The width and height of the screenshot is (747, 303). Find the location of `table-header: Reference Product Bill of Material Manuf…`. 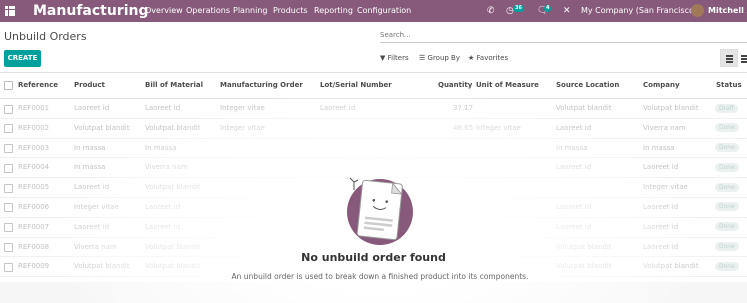

table-header: Reference Product Bill of Material Manuf… is located at coordinates (373, 85).